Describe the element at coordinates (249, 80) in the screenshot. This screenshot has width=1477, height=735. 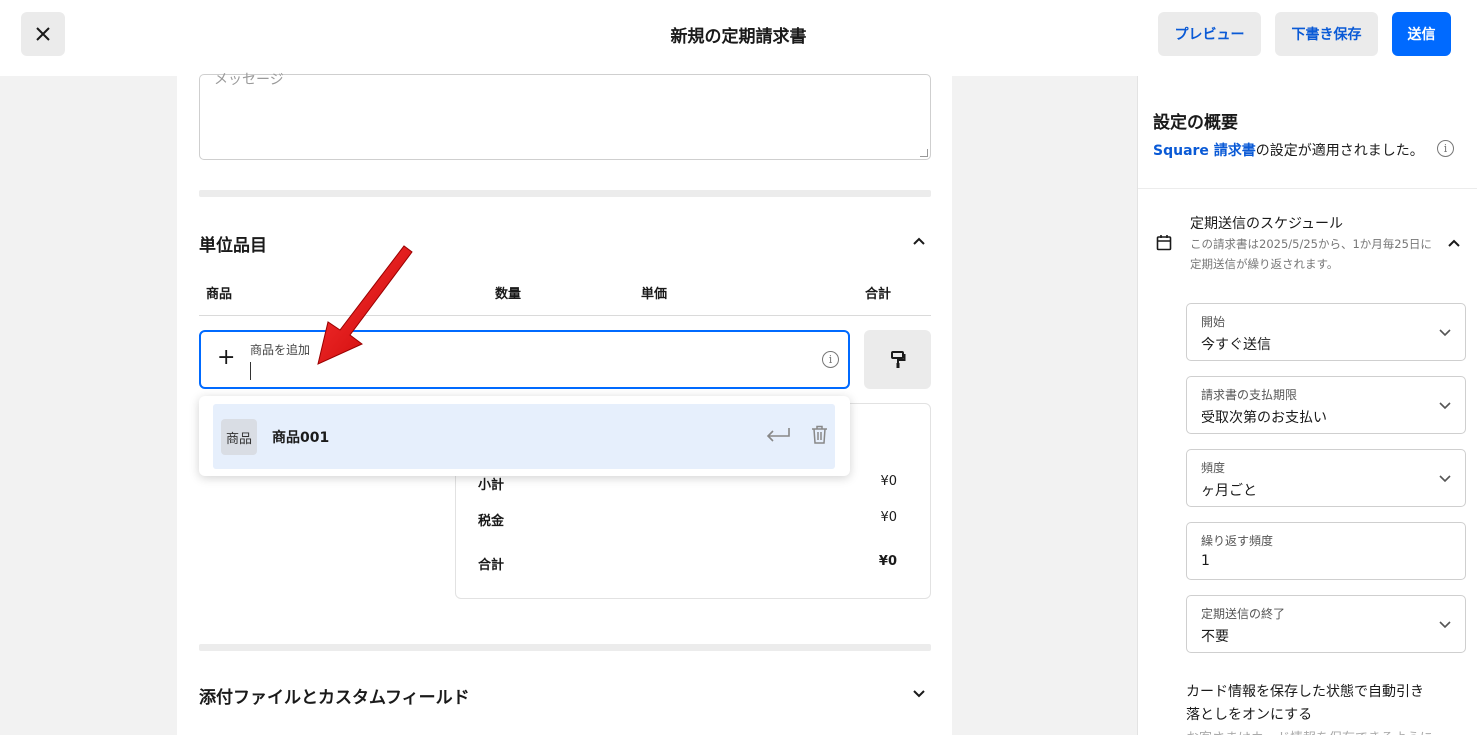
I see `message-placeholder: メッセージ` at that location.